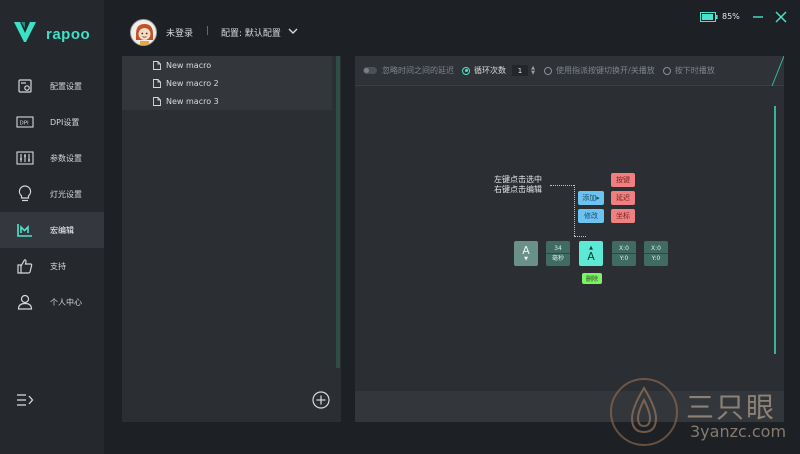  I want to click on macro-list: New macro New macro 2 New macro 3, so click(227, 85).